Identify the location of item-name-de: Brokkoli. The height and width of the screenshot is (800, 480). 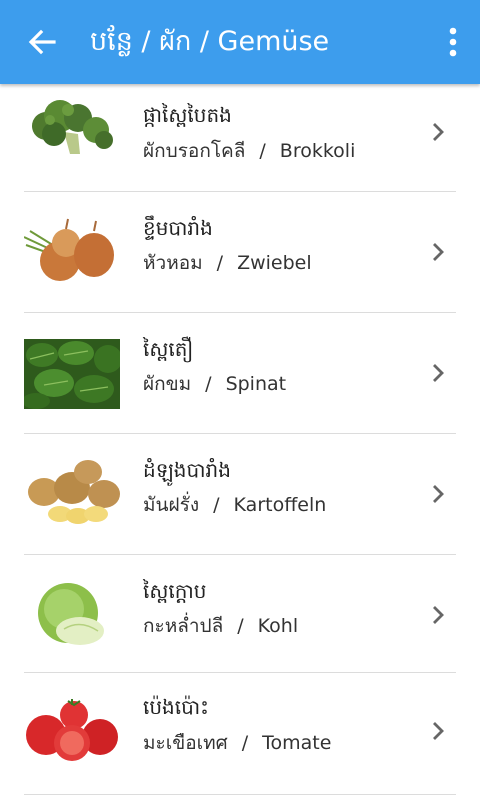
(317, 151).